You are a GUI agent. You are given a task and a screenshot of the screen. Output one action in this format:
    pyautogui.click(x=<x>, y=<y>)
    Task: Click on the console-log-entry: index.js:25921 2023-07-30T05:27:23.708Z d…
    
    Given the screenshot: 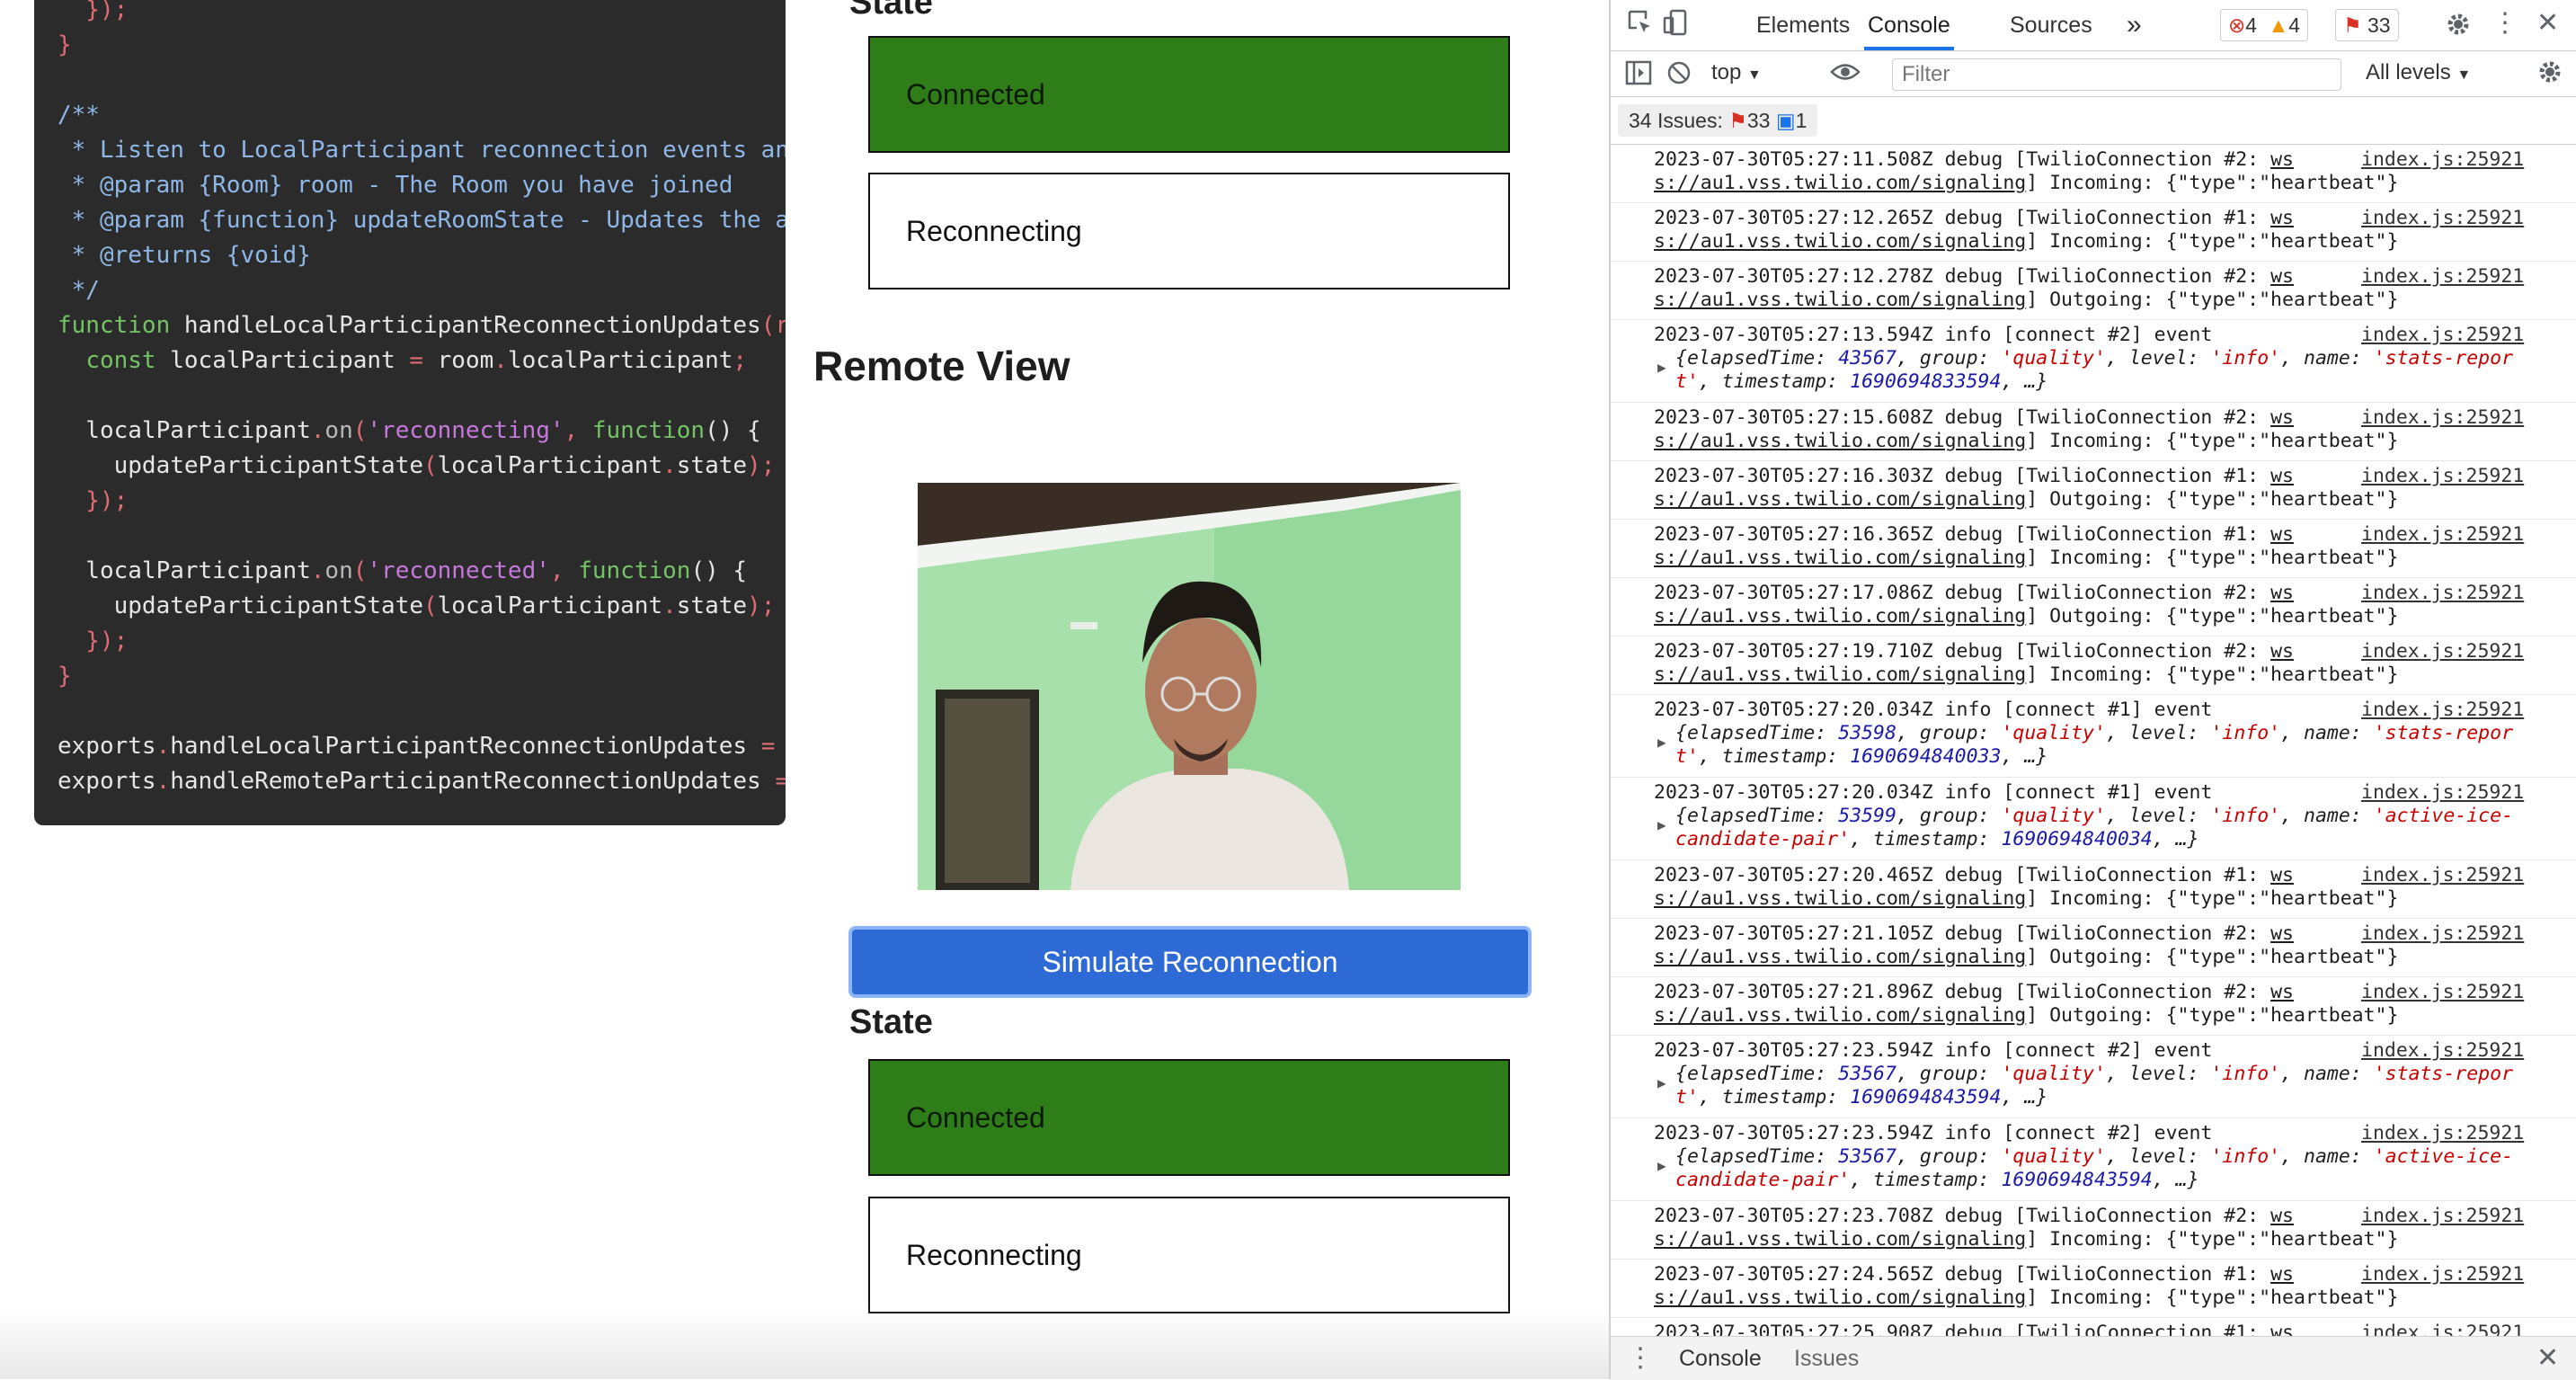 What is the action you would take?
    pyautogui.click(x=2093, y=1230)
    